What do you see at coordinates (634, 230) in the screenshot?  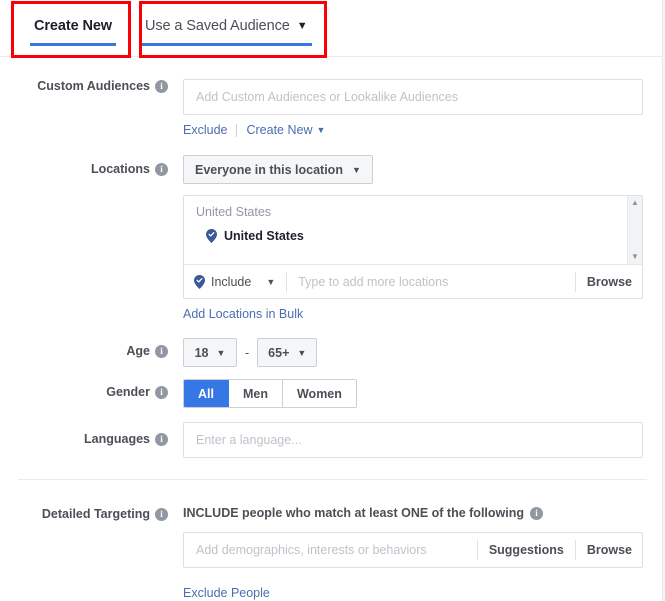 I see `locations-scrollbar: ▲ ▼` at bounding box center [634, 230].